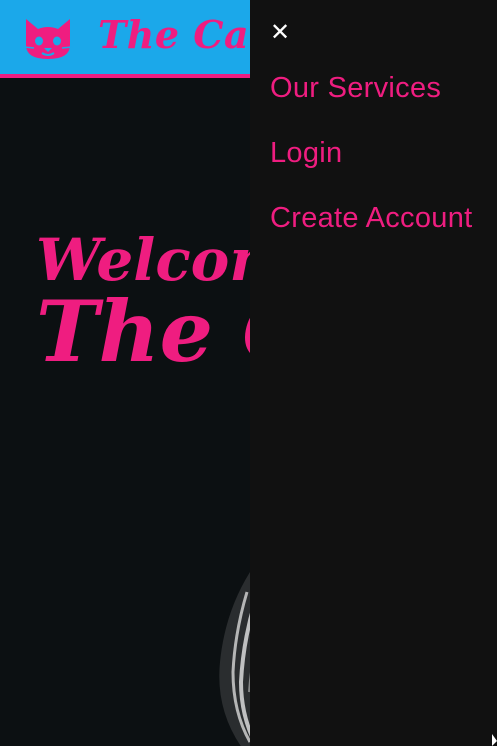 Image resolution: width=497 pixels, height=746 pixels. What do you see at coordinates (285, 32) in the screenshot?
I see `close-icon: ✕` at bounding box center [285, 32].